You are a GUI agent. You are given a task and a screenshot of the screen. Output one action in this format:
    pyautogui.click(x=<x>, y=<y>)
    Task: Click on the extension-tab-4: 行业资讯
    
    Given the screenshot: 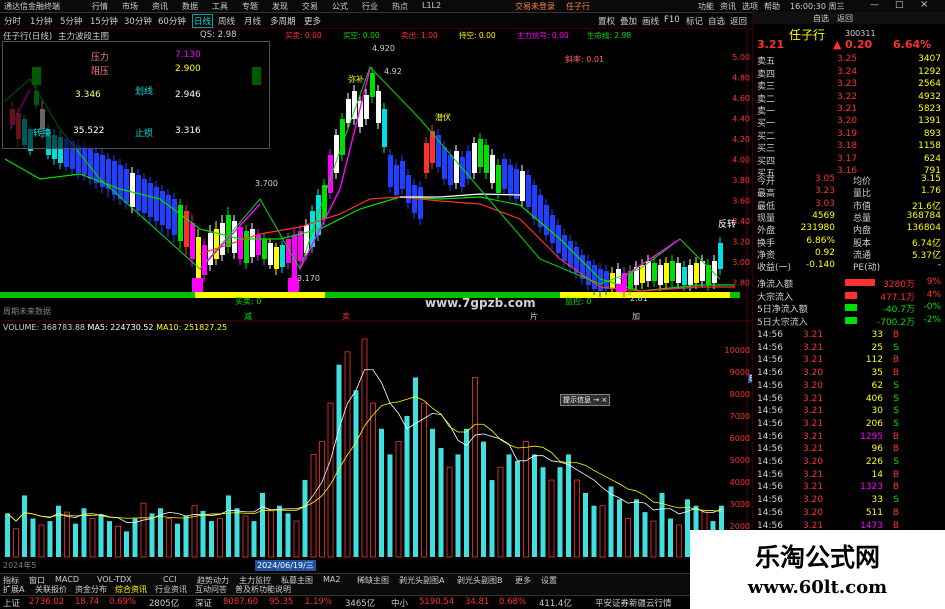 What is the action you would take?
    pyautogui.click(x=171, y=589)
    